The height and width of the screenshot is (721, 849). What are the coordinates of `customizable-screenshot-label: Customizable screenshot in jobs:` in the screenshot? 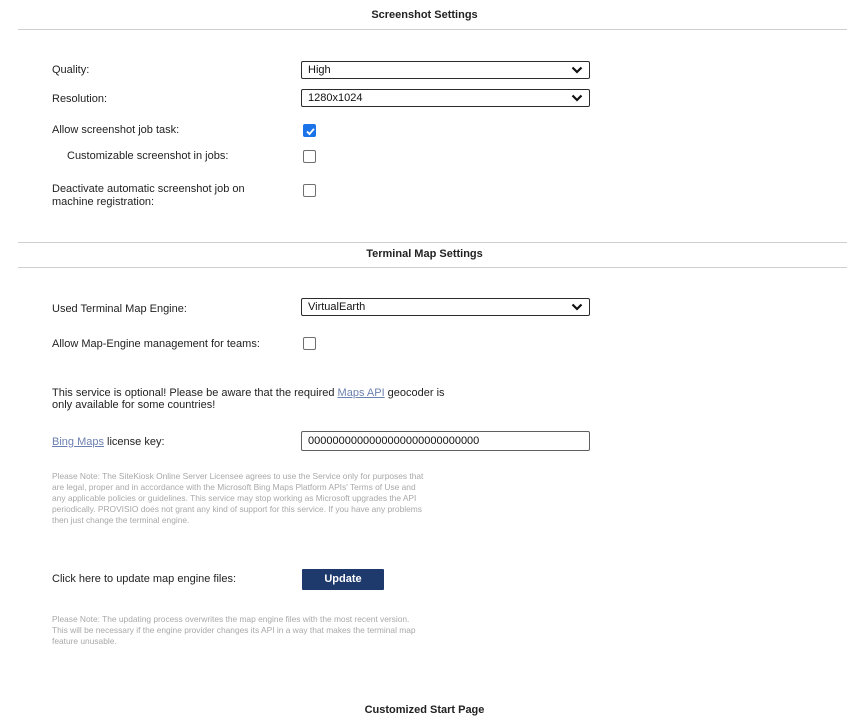 It's located at (148, 156).